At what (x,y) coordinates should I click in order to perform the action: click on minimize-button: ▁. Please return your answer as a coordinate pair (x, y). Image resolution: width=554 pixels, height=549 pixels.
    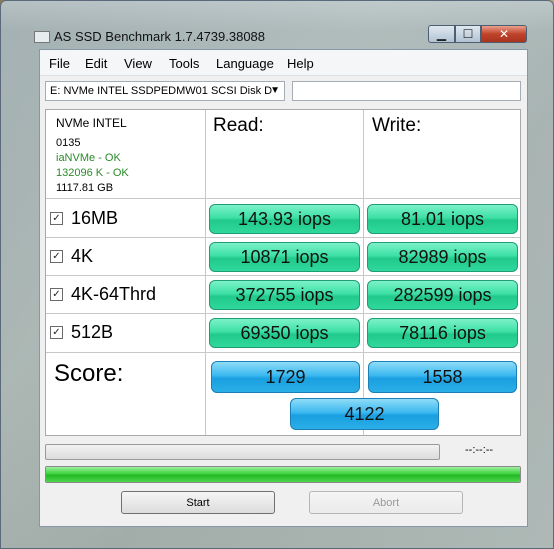
    Looking at the image, I should click on (441, 34).